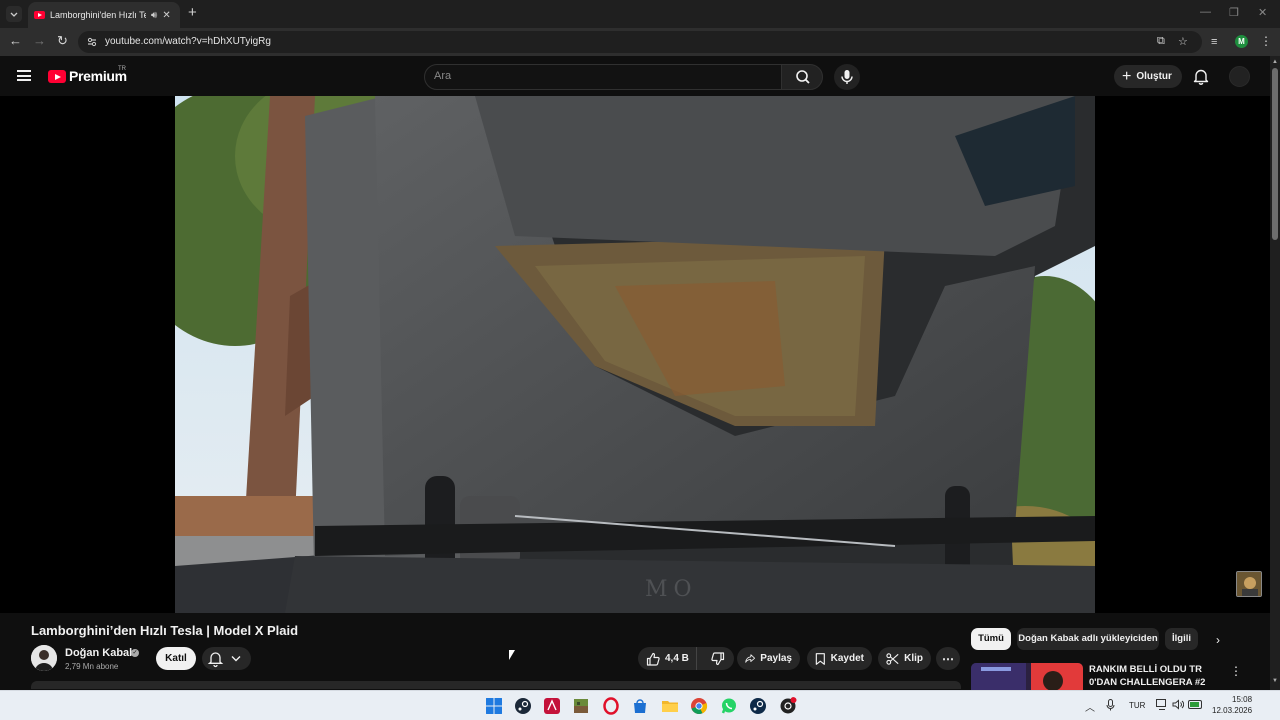 The image size is (1280, 720). What do you see at coordinates (494, 706) in the screenshot?
I see `windows-start-icon` at bounding box center [494, 706].